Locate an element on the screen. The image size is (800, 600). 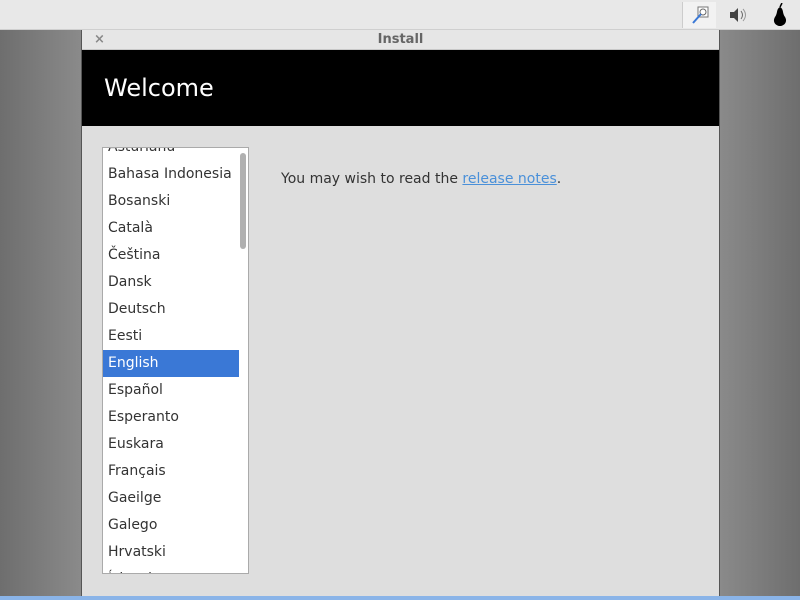
window-title: Install is located at coordinates (400, 39).